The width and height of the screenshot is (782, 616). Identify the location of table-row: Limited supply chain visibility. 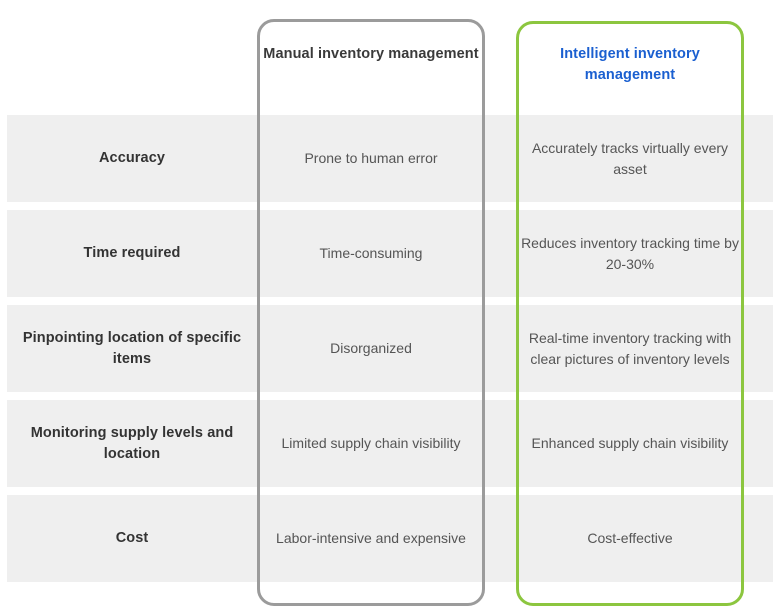
(371, 443).